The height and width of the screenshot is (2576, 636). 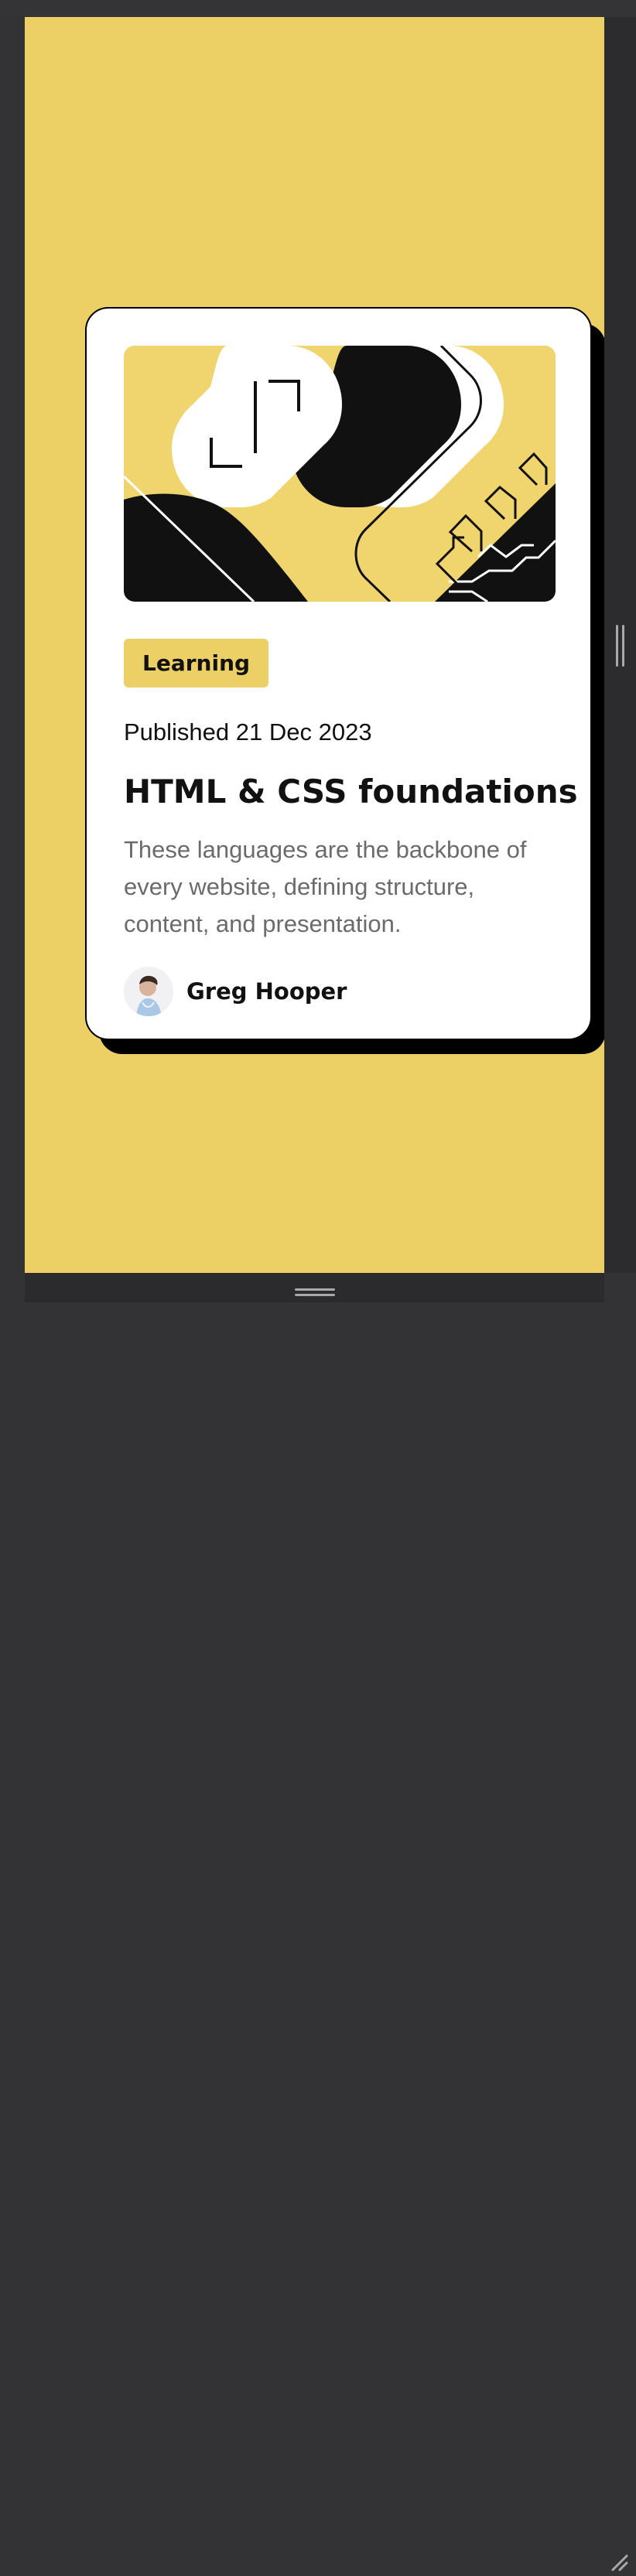 I want to click on author-name: Greg Hooper, so click(x=266, y=992).